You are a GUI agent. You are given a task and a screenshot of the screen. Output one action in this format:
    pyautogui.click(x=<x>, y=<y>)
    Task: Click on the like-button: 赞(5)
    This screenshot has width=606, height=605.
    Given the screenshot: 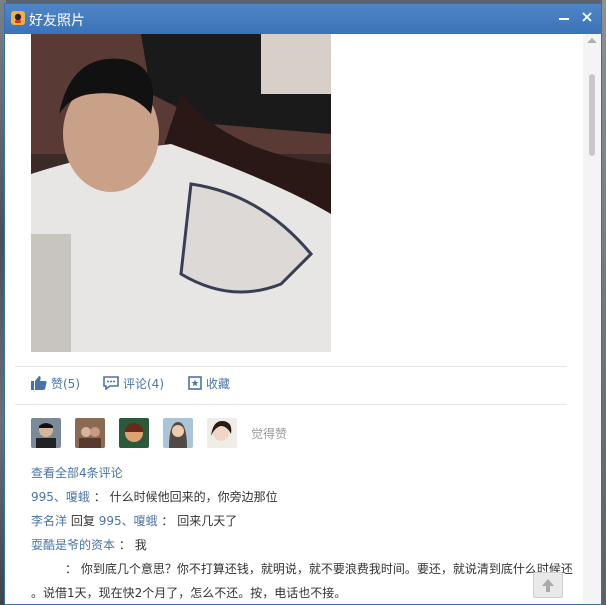 What is the action you would take?
    pyautogui.click(x=55, y=383)
    